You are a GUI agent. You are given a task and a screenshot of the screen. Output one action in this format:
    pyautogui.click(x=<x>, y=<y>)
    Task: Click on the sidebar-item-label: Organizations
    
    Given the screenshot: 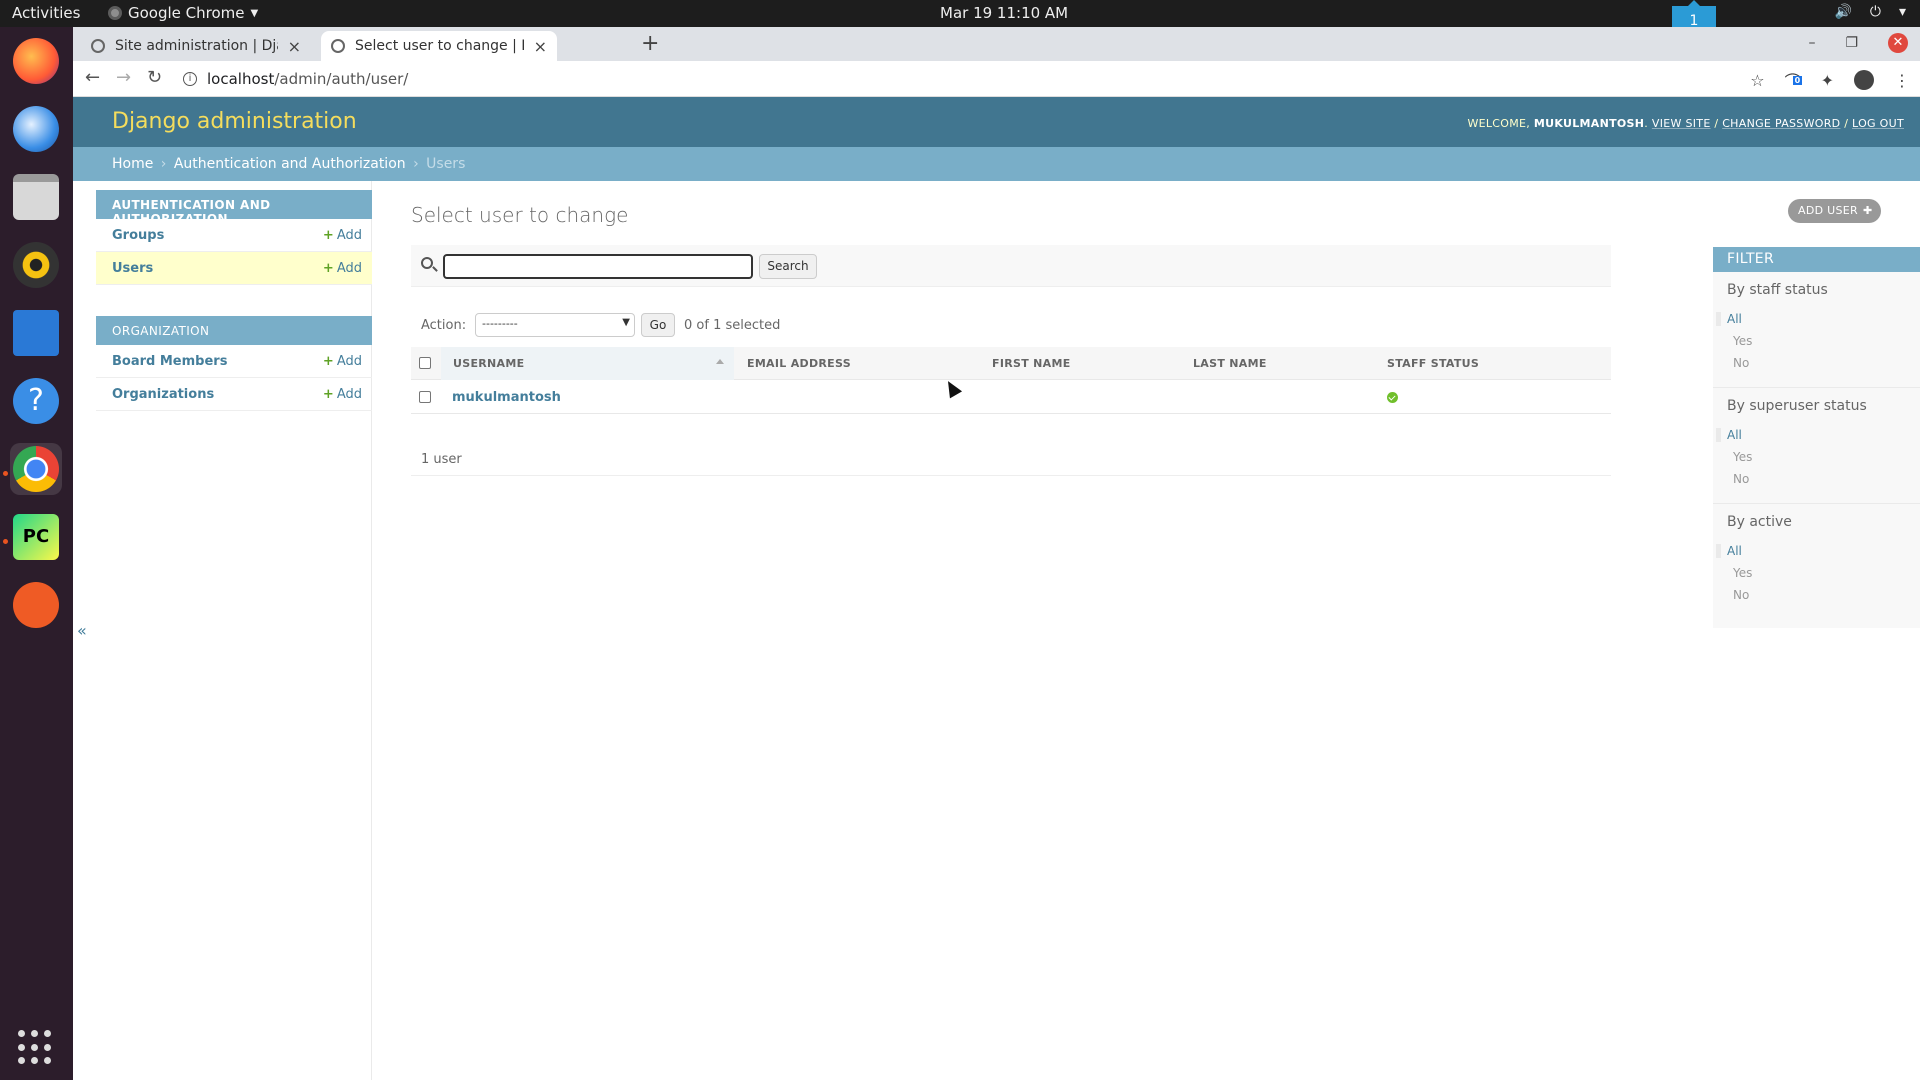 What is the action you would take?
    pyautogui.click(x=163, y=394)
    